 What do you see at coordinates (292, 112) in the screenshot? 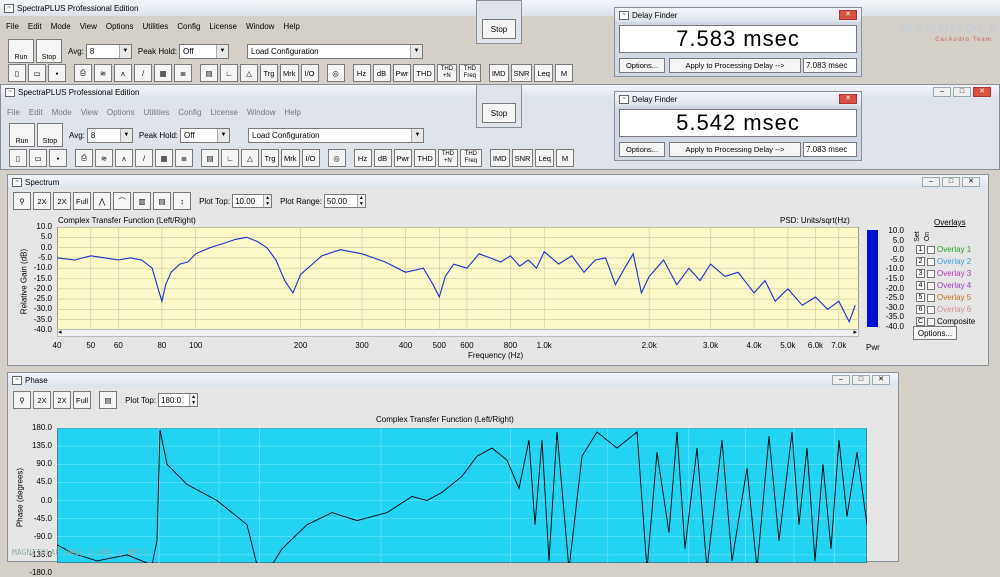
I see `menu-help: Help` at bounding box center [292, 112].